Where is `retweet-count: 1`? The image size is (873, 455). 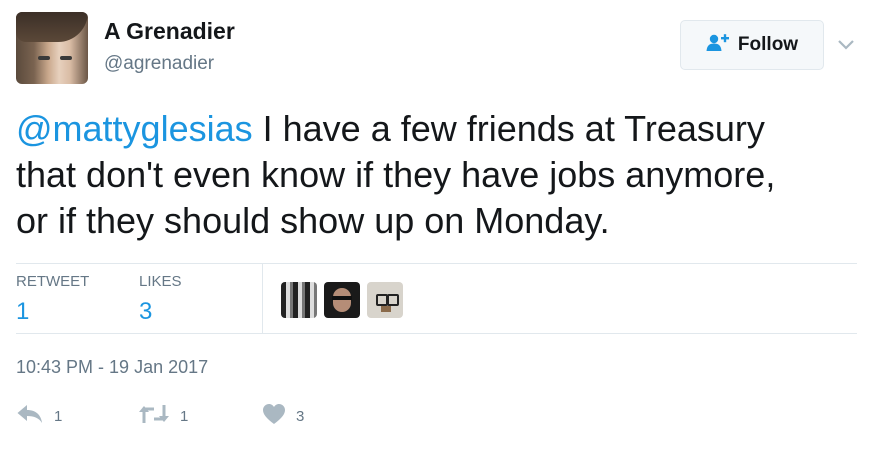 retweet-count: 1 is located at coordinates (184, 416).